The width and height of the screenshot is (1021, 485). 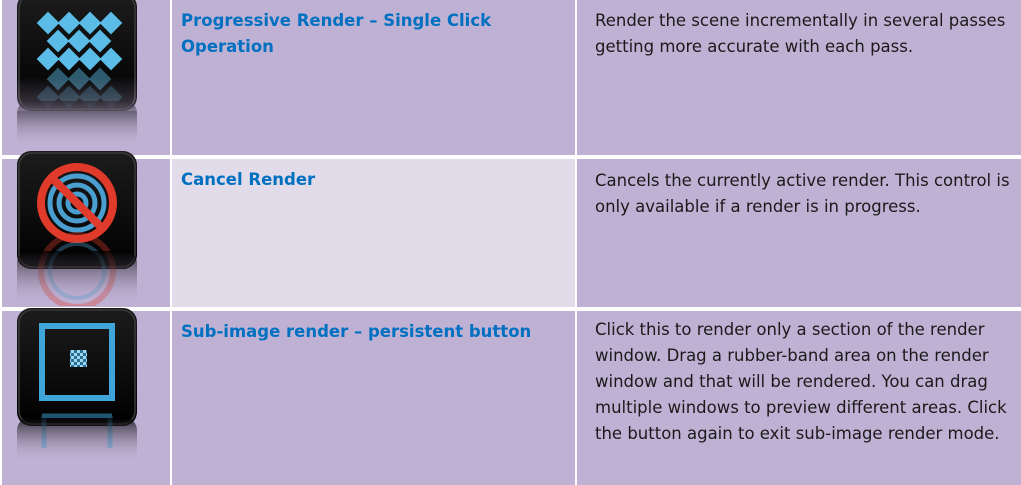 I want to click on cancel-render-icon, so click(x=77, y=230).